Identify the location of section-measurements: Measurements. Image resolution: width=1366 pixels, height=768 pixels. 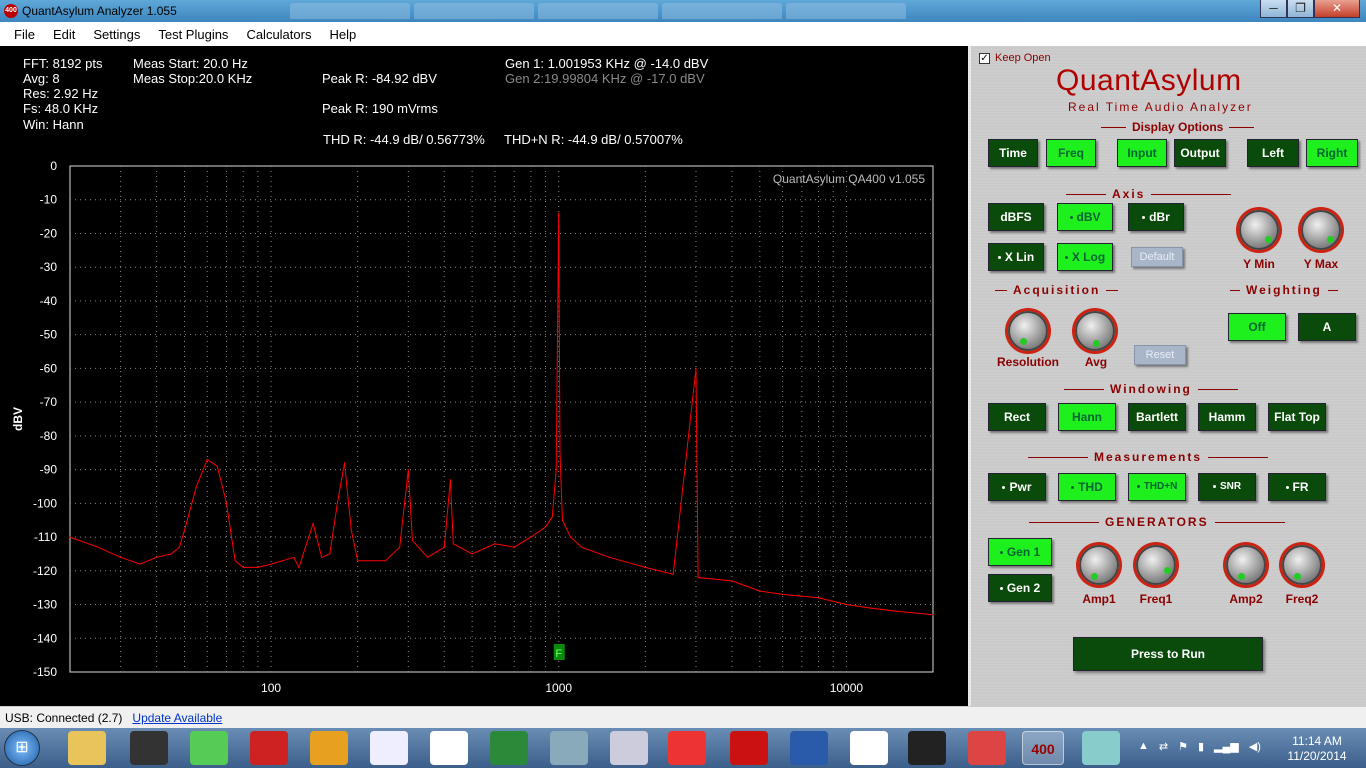
(1148, 457).